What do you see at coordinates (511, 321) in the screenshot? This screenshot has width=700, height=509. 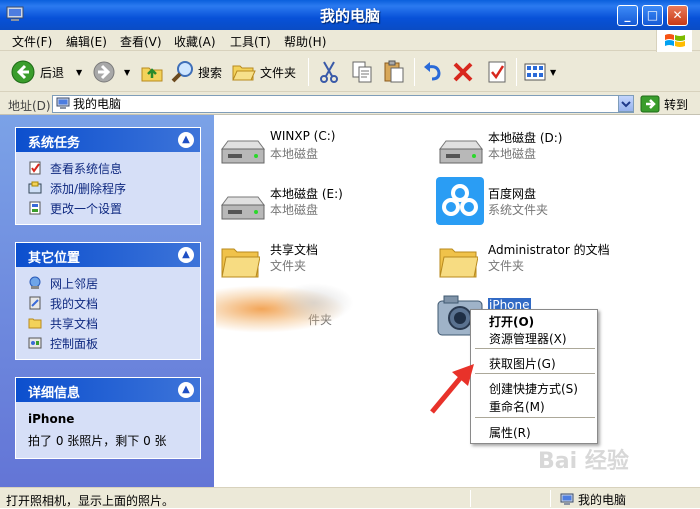 I see `context-open: 打开(O)` at bounding box center [511, 321].